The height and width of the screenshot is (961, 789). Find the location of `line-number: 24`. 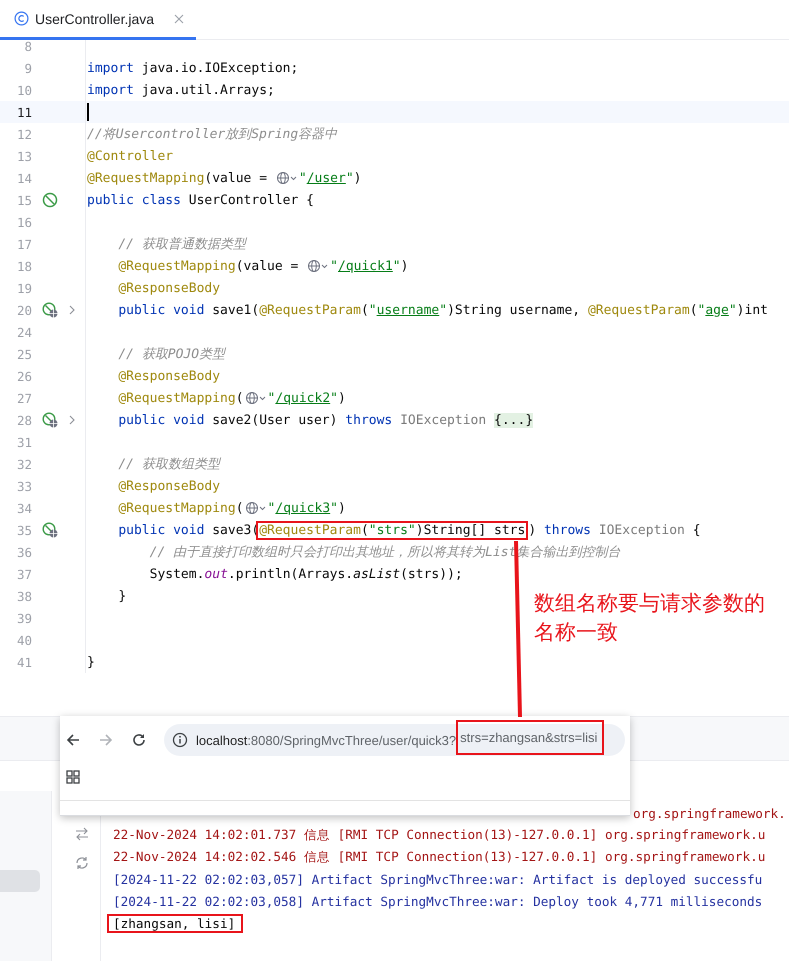

line-number: 24 is located at coordinates (24, 332).